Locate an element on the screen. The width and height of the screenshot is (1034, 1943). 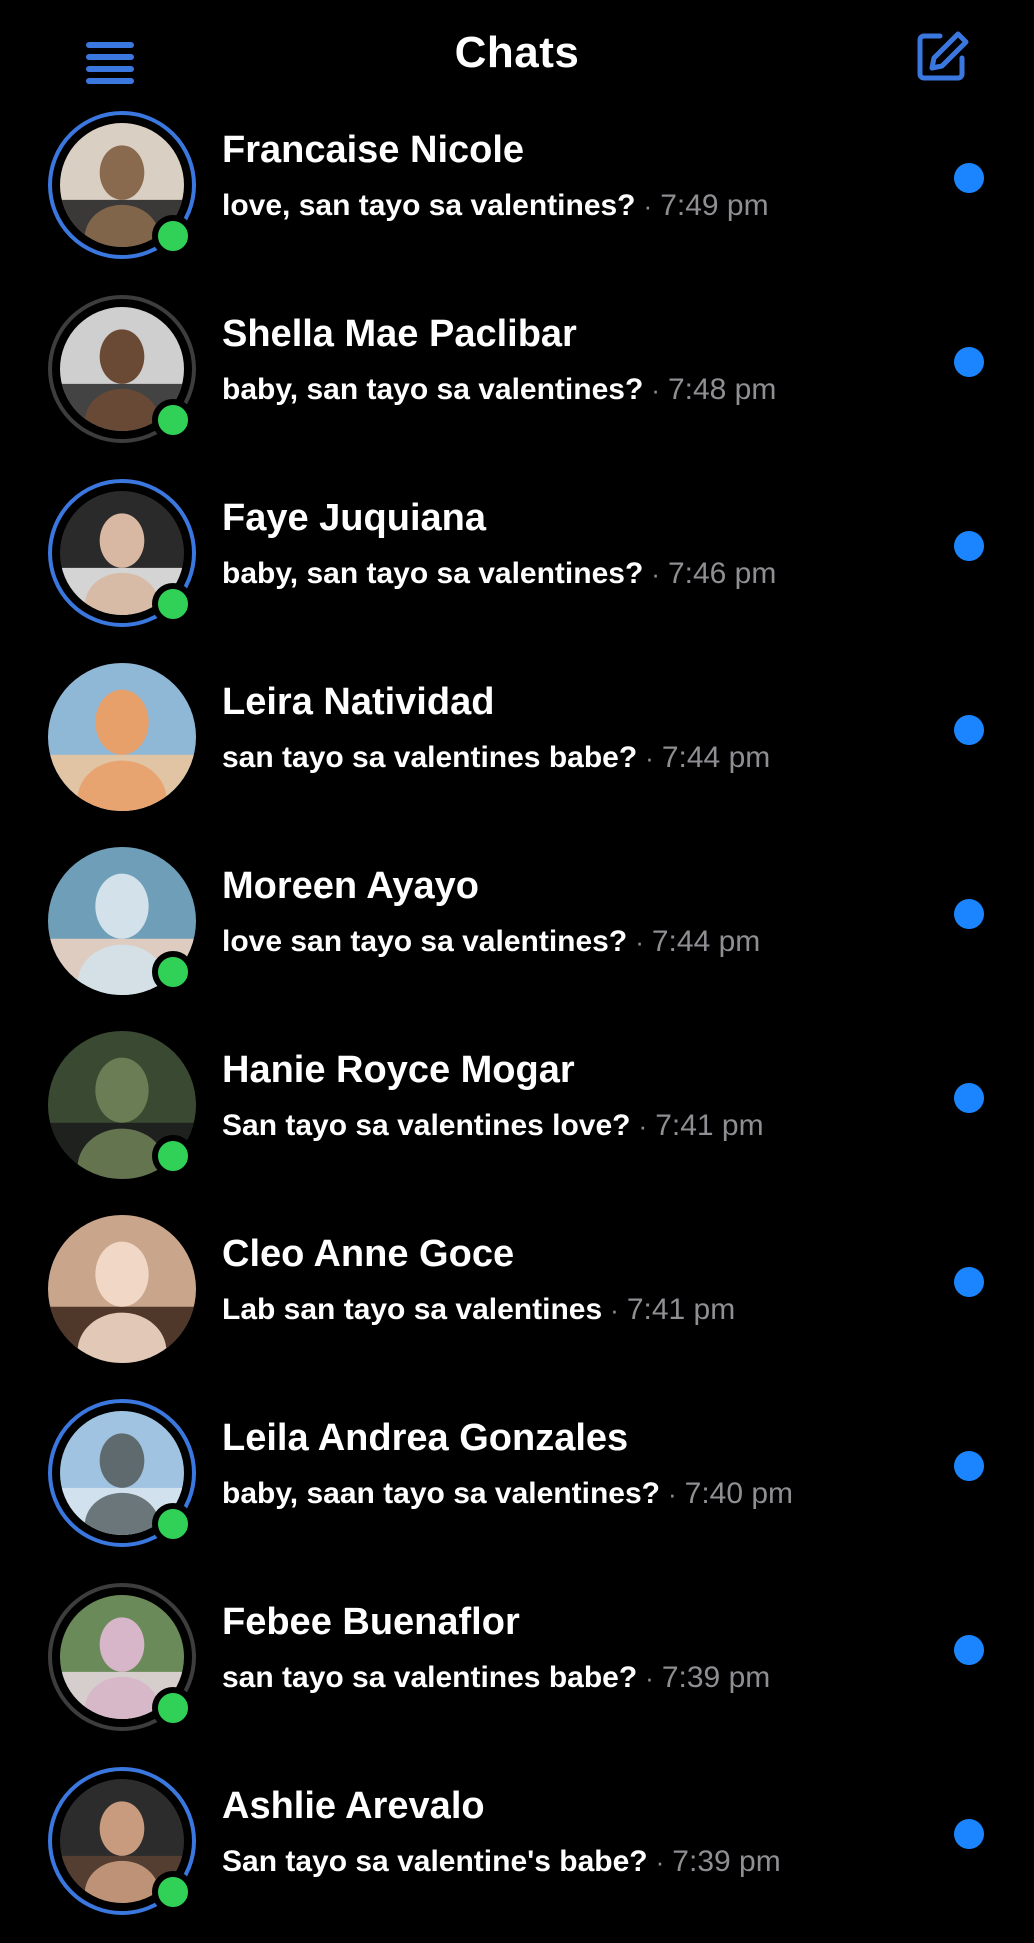
message-preview: san tayo sa valentines babe? · 7:44 pm is located at coordinates (496, 758).